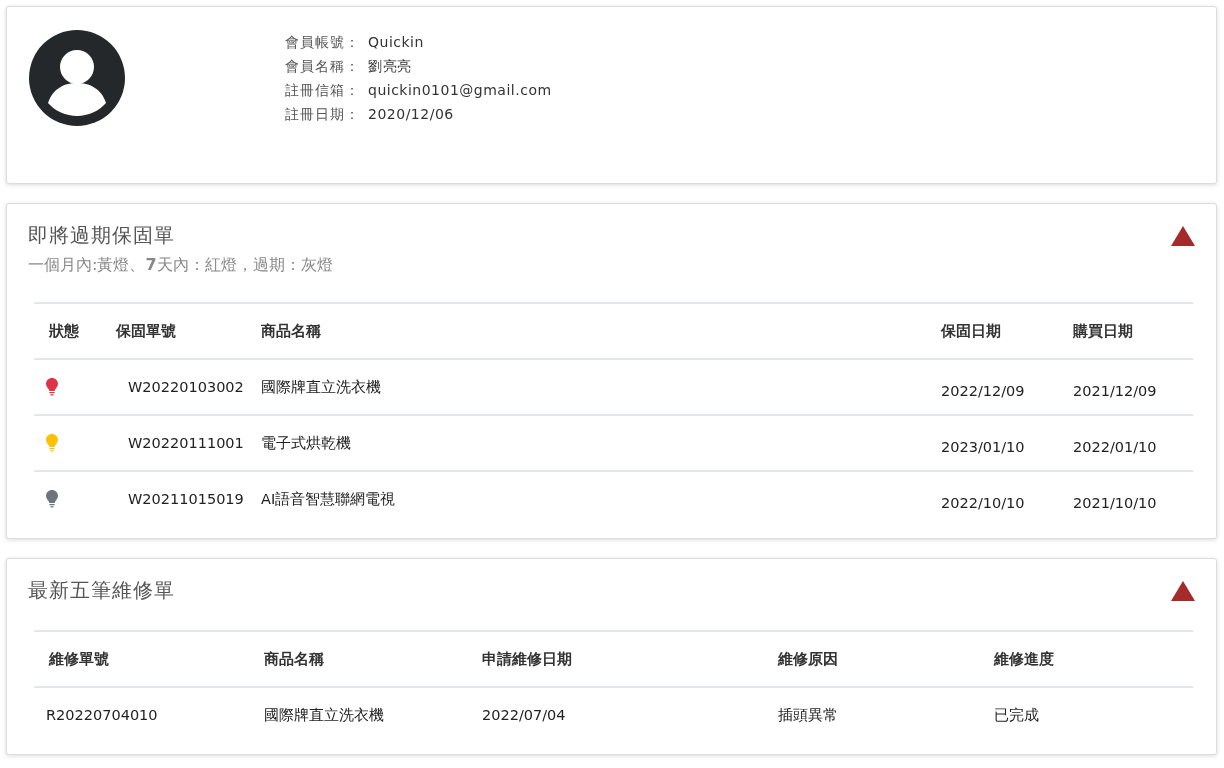  Describe the element at coordinates (146, 331) in the screenshot. I see `column-header: 保固單號` at that location.